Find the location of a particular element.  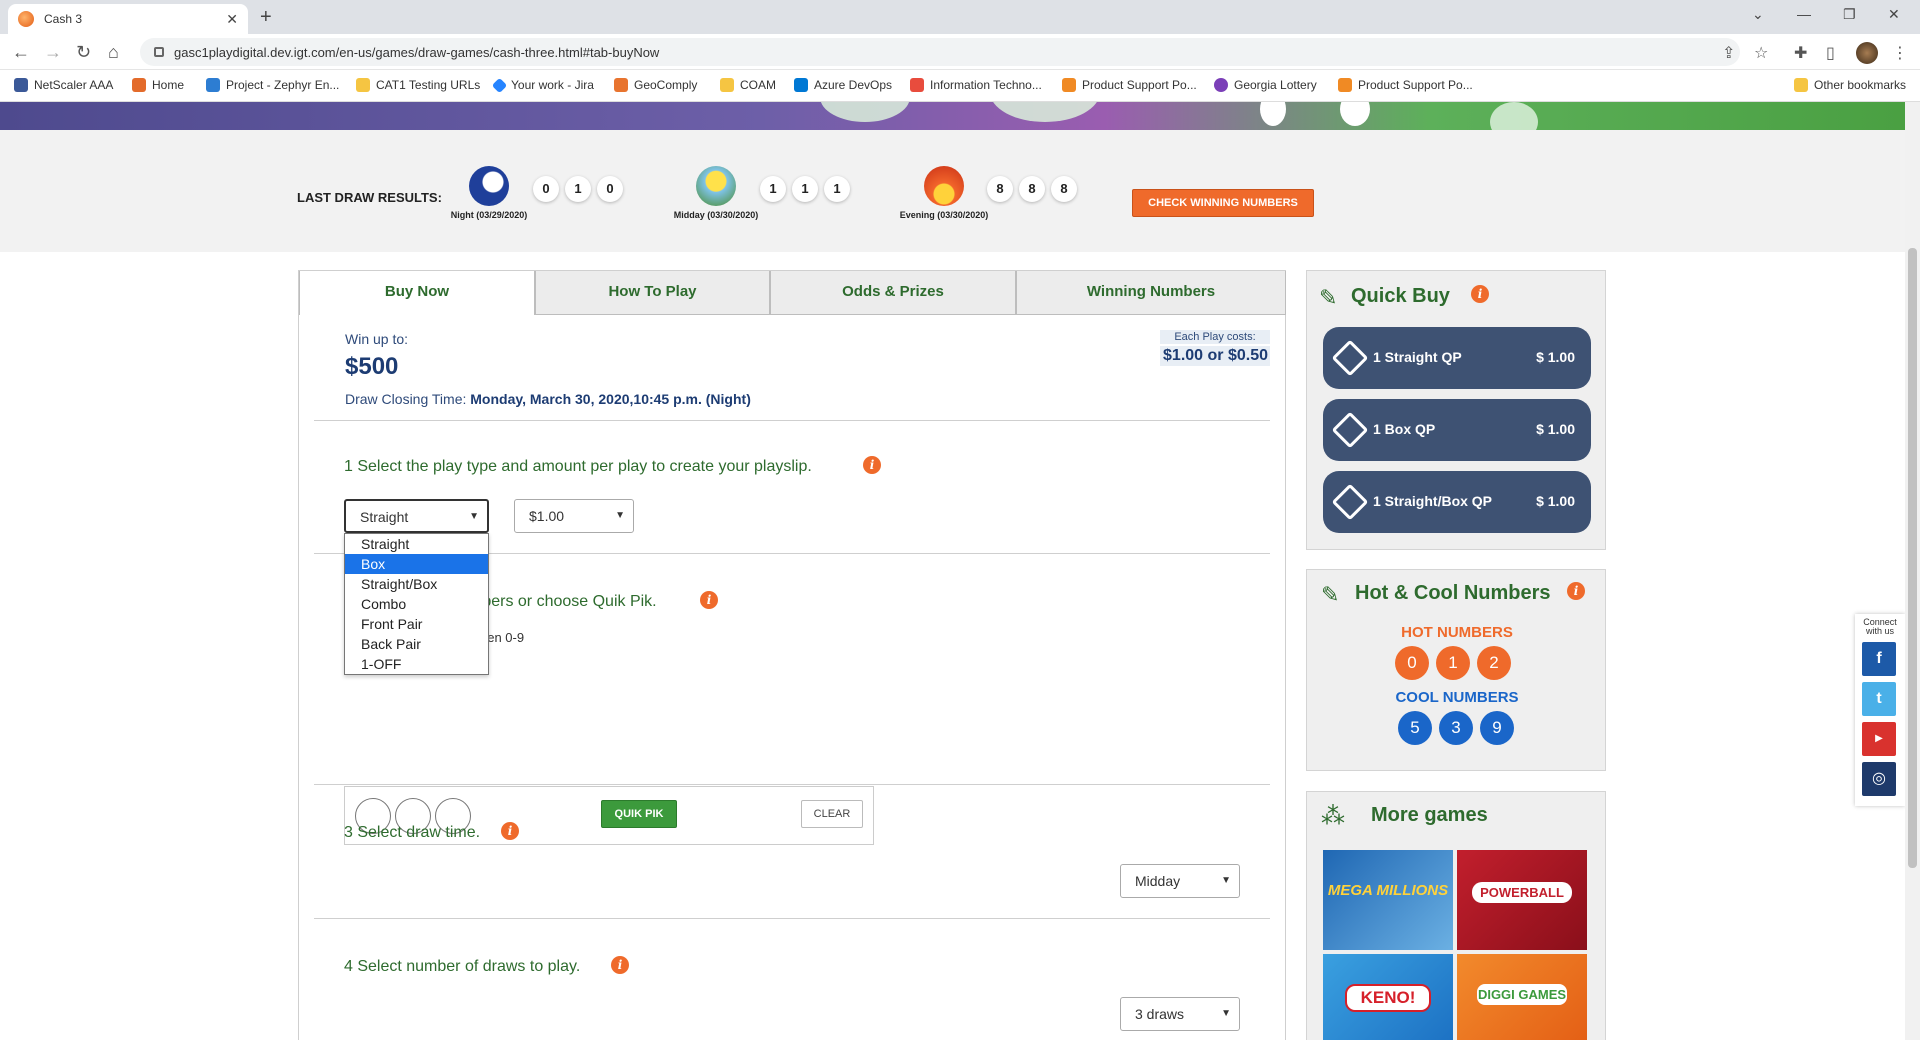

play-type-select: Straight ▼ is located at coordinates (416, 516).